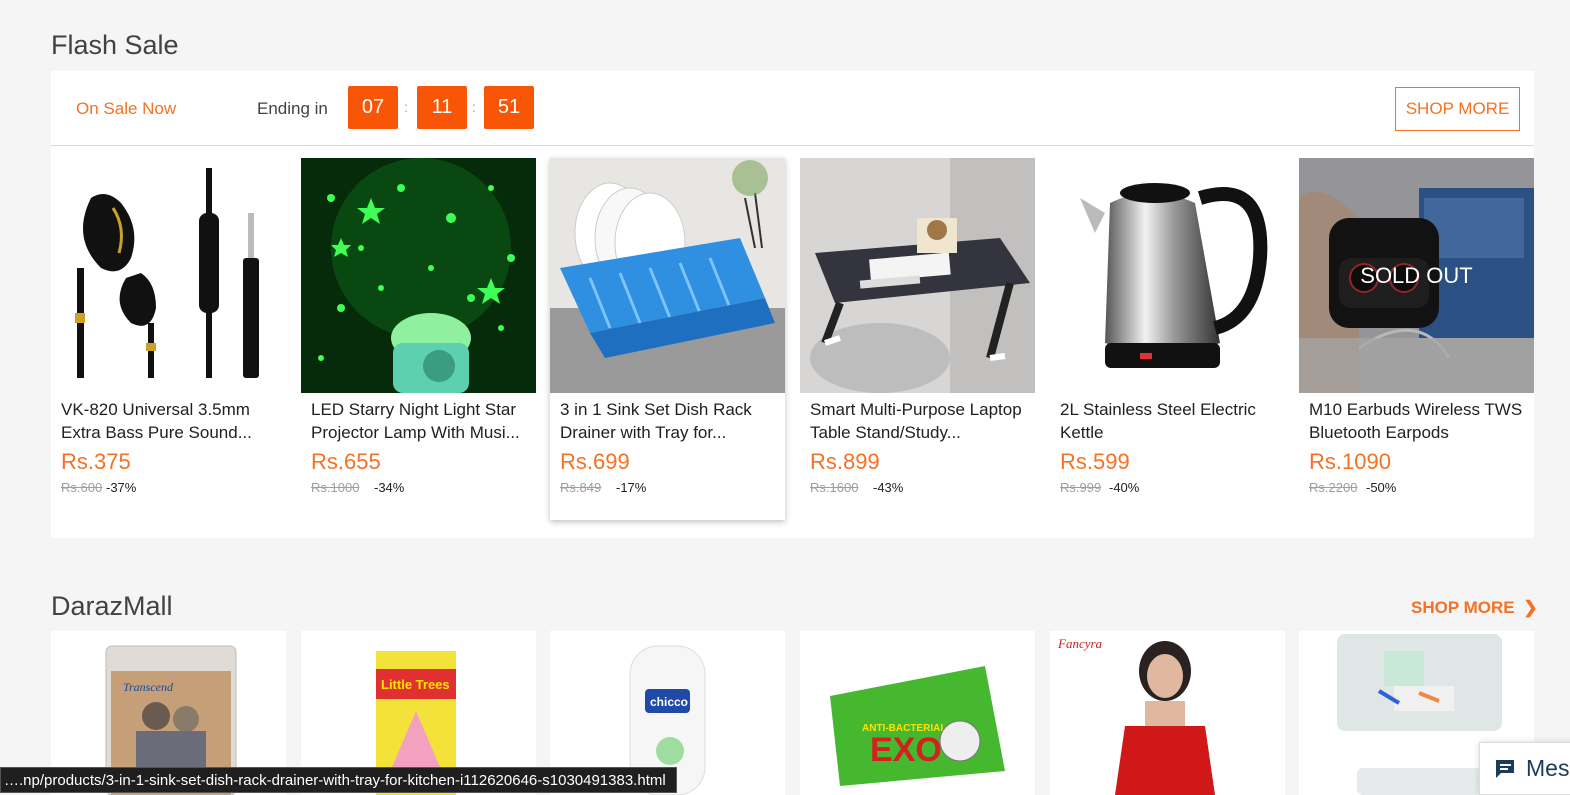 Image resolution: width=1570 pixels, height=795 pixels. Describe the element at coordinates (1333, 487) in the screenshot. I see `product-original-price: Rs.2200` at that location.